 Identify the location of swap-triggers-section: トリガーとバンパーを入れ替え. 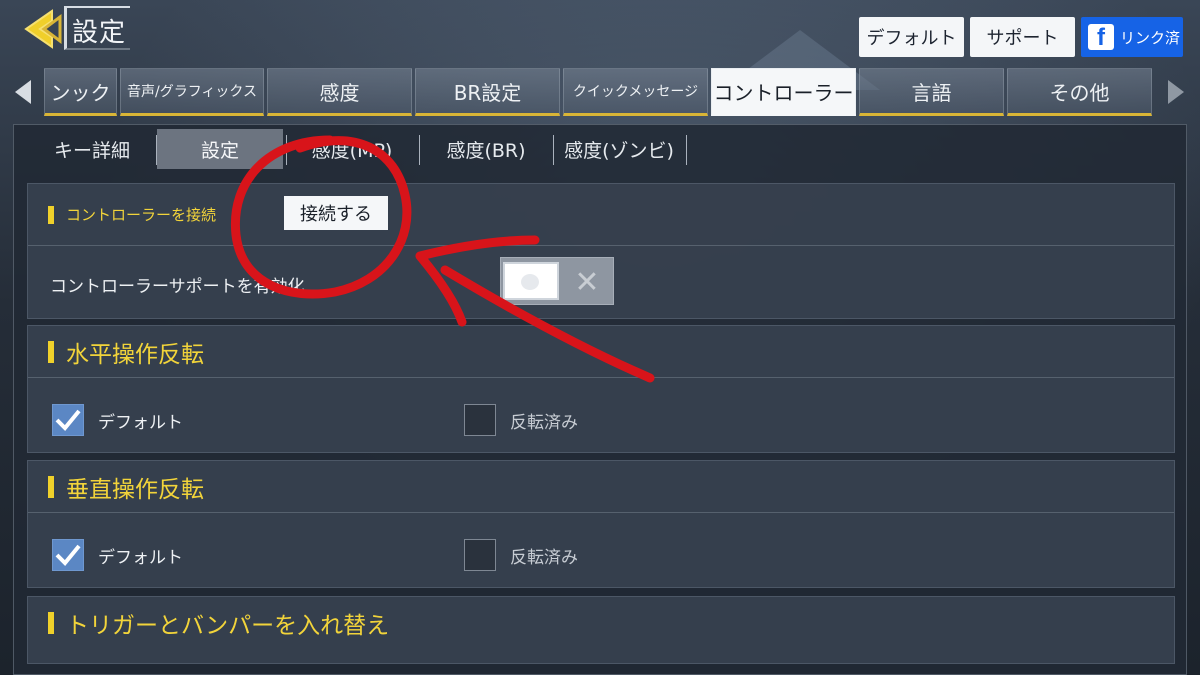
(601, 630).